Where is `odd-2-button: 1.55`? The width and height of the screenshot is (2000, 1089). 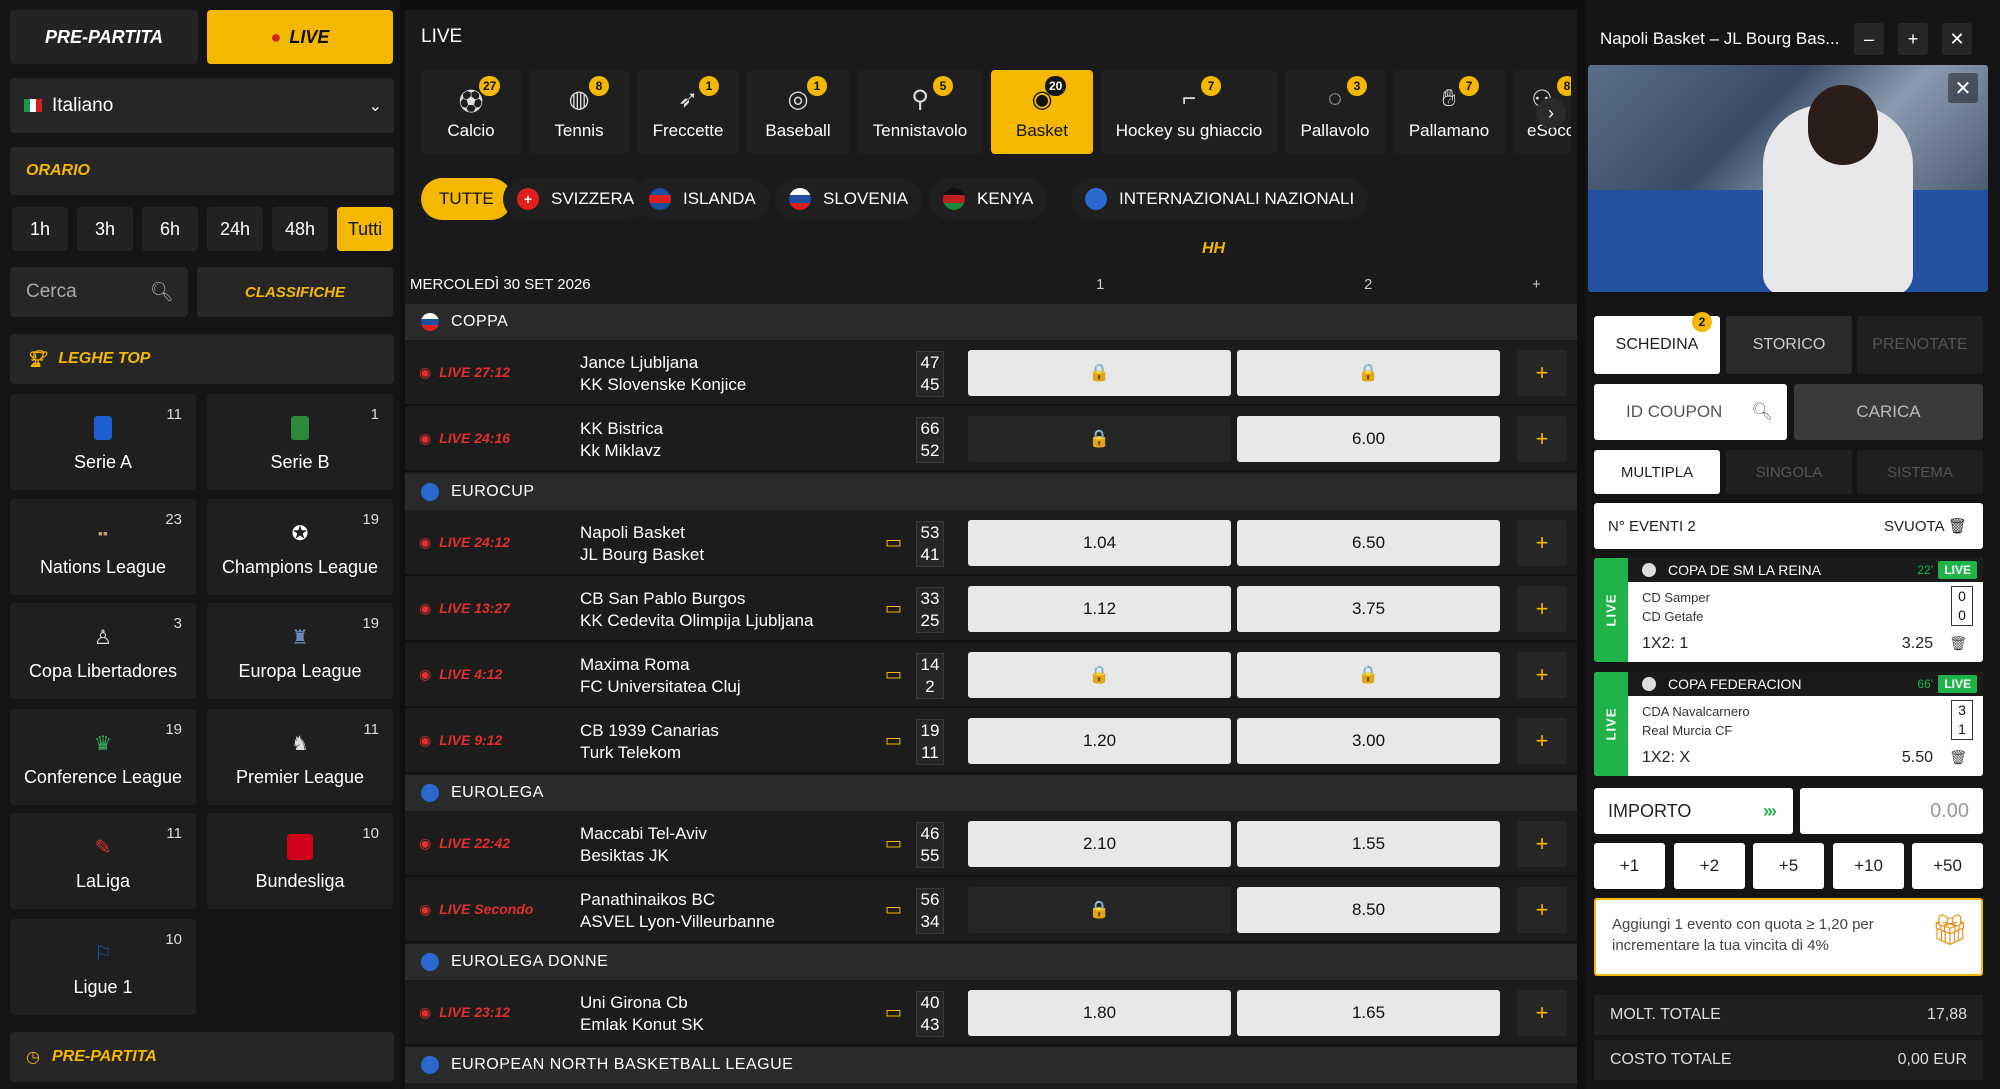
odd-2-button: 1.55 is located at coordinates (1368, 844).